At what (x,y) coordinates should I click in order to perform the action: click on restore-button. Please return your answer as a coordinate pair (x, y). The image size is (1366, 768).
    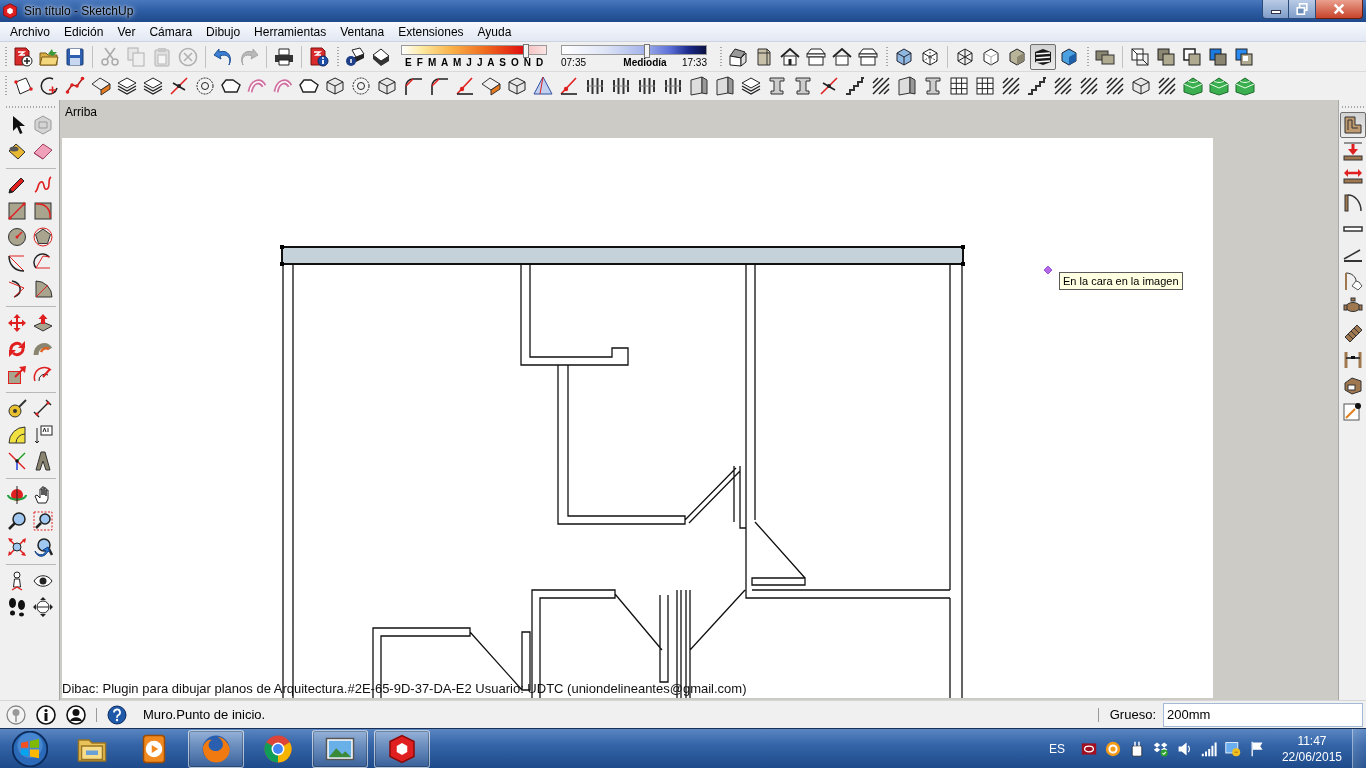
    Looking at the image, I should click on (1302, 9).